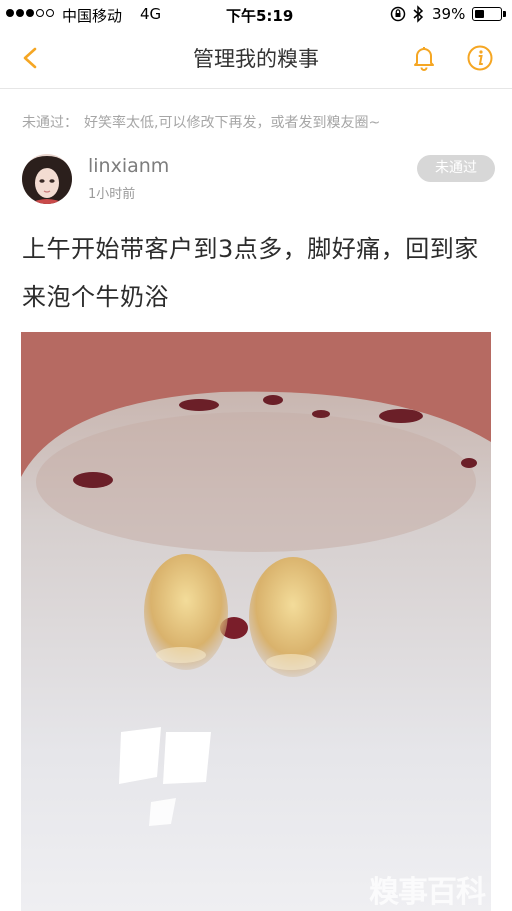  Describe the element at coordinates (250, 273) in the screenshot. I see `post-text: 上午开始带客户到3点多，脚好痛，回到家来泡个牛奶浴` at that location.